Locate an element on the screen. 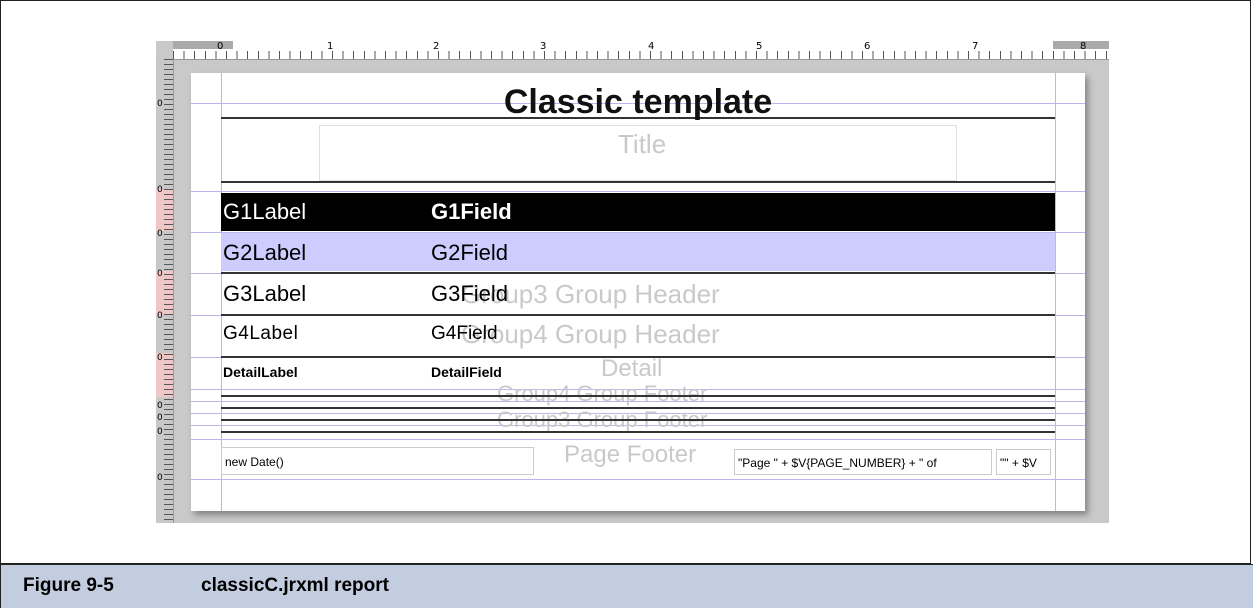 The image size is (1253, 608). g2-label: G2Label is located at coordinates (264, 253).